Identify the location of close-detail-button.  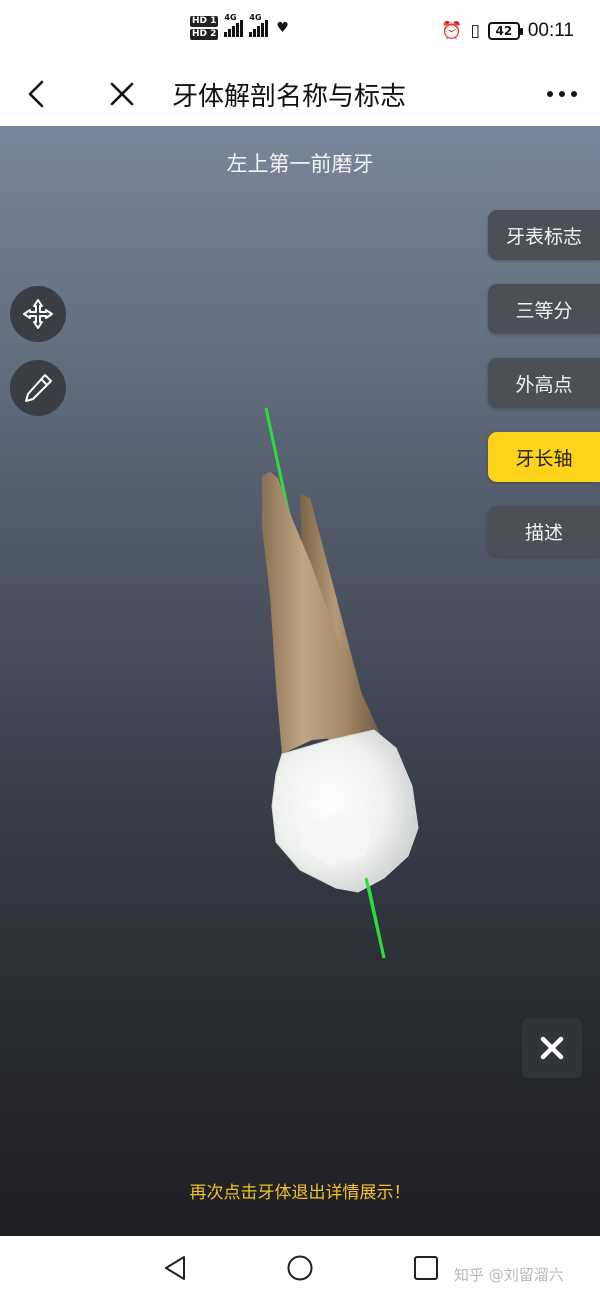
(552, 1048).